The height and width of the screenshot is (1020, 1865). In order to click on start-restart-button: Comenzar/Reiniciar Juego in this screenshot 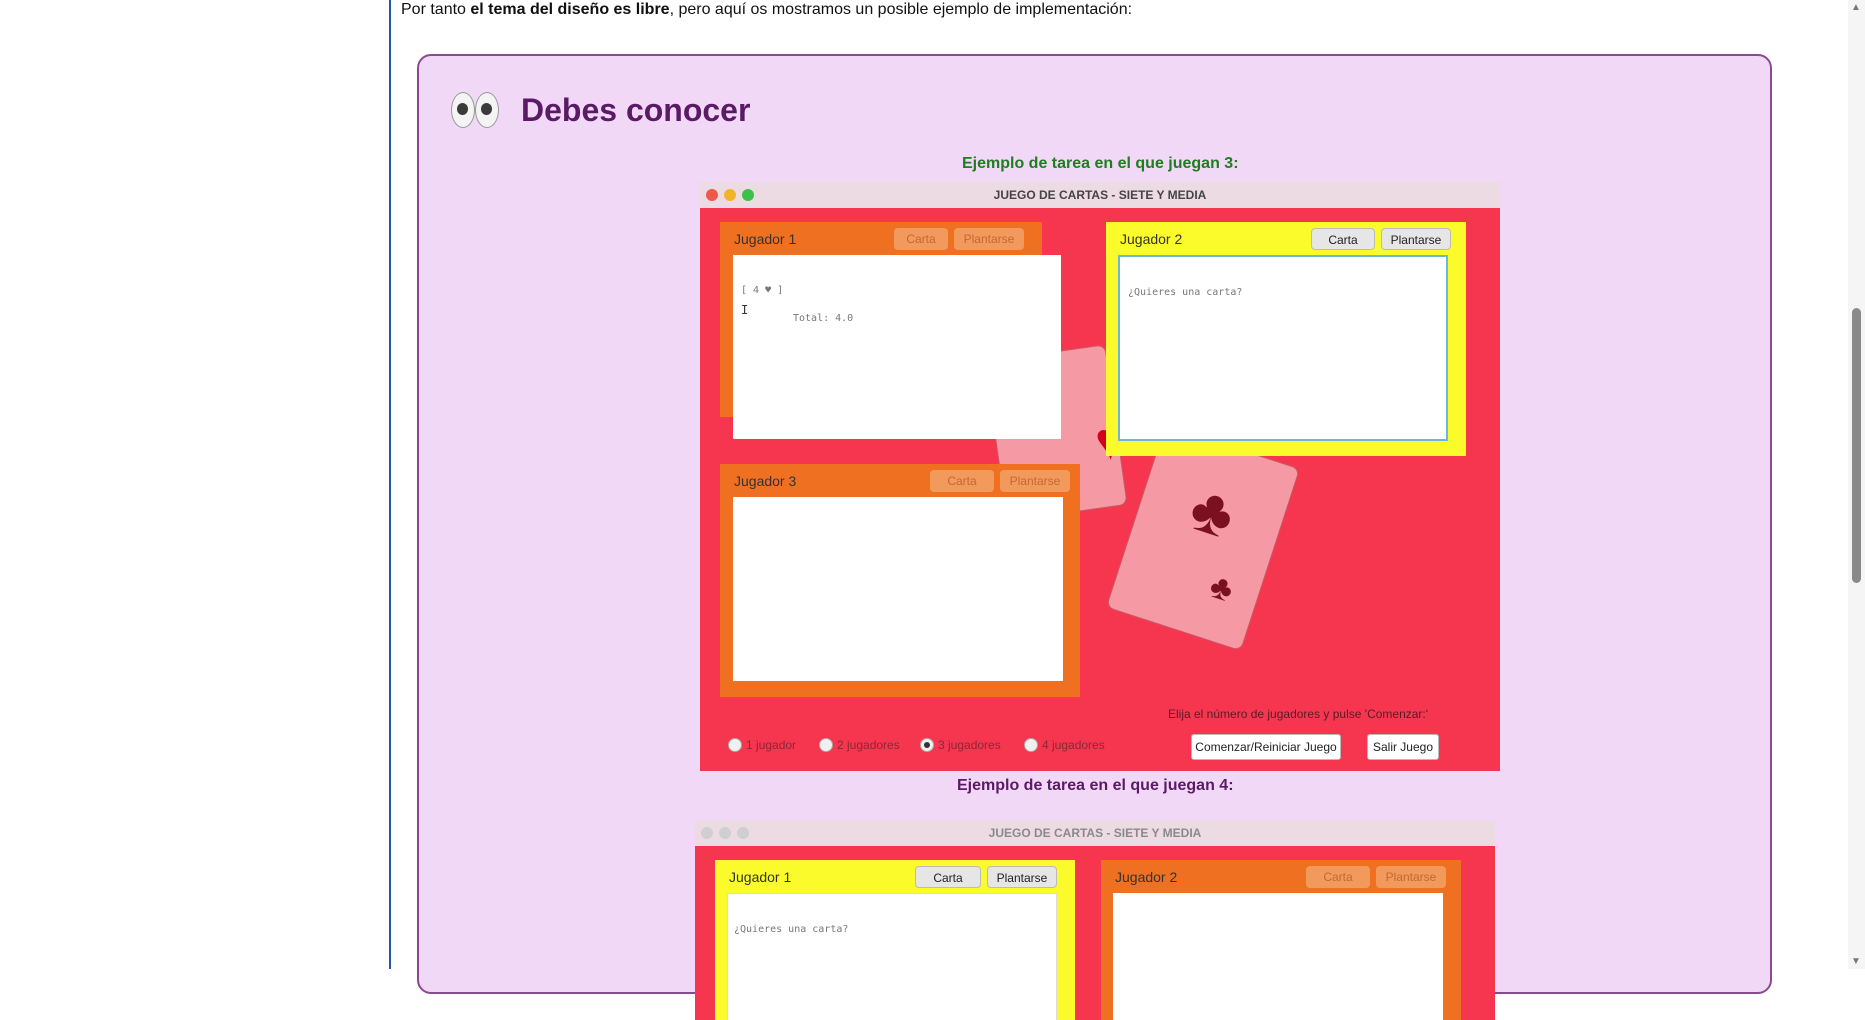, I will do `click(1266, 747)`.